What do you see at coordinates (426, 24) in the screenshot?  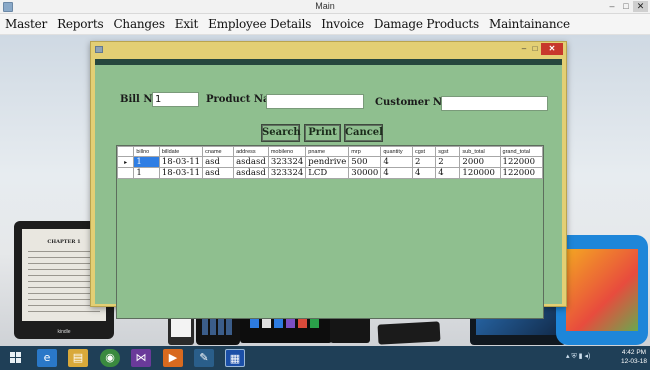 I see `menu-damage-products: Damage Products` at bounding box center [426, 24].